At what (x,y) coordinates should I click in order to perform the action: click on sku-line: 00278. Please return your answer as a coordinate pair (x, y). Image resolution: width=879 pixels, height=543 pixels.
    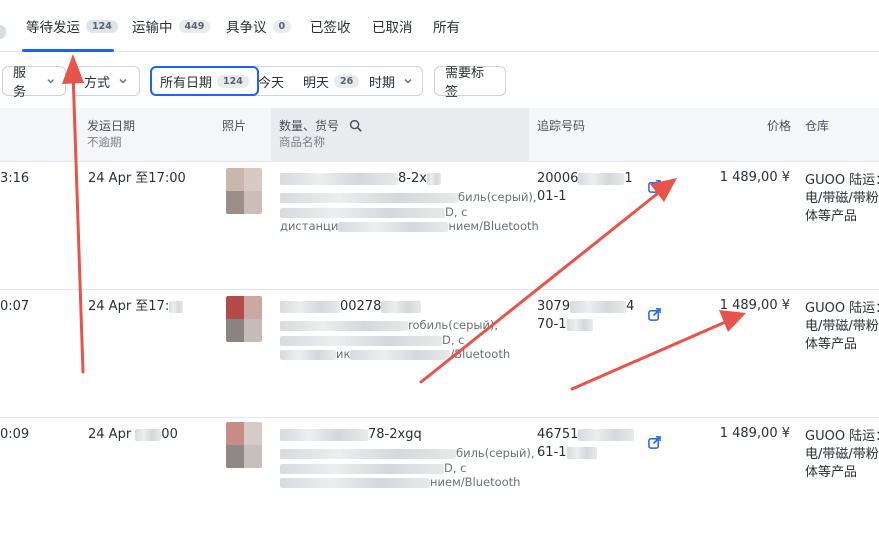
    Looking at the image, I should click on (351, 307).